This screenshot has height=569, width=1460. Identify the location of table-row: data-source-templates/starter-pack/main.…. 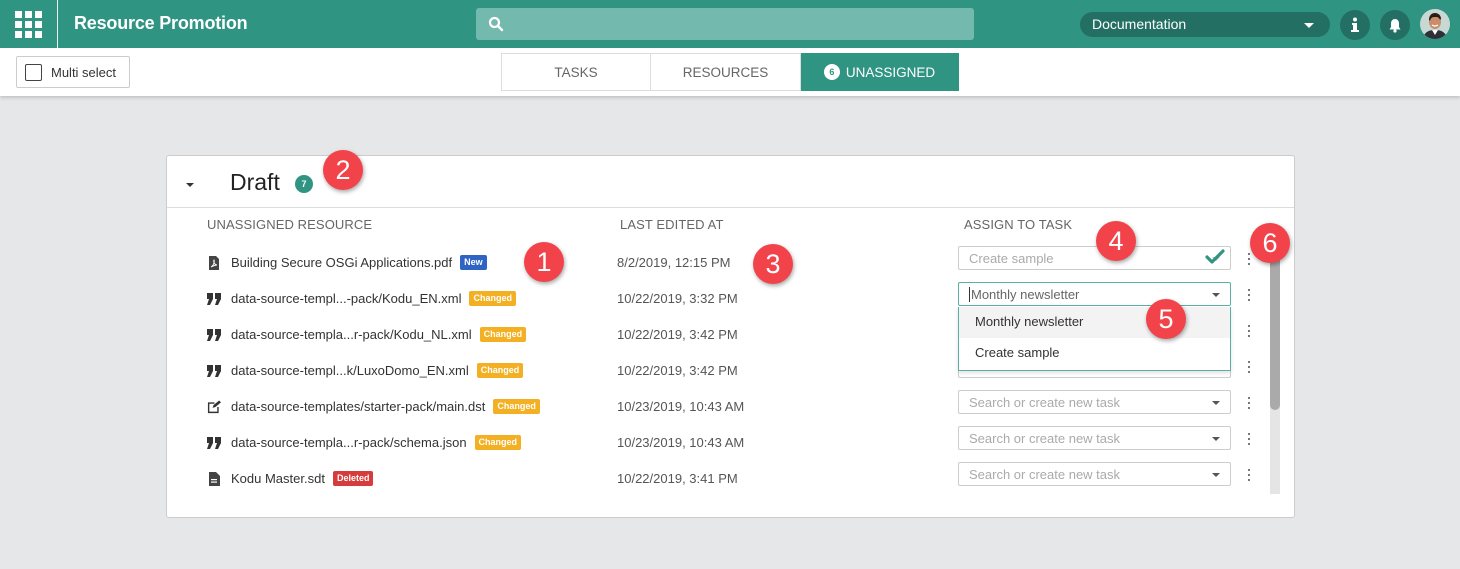
(717, 407).